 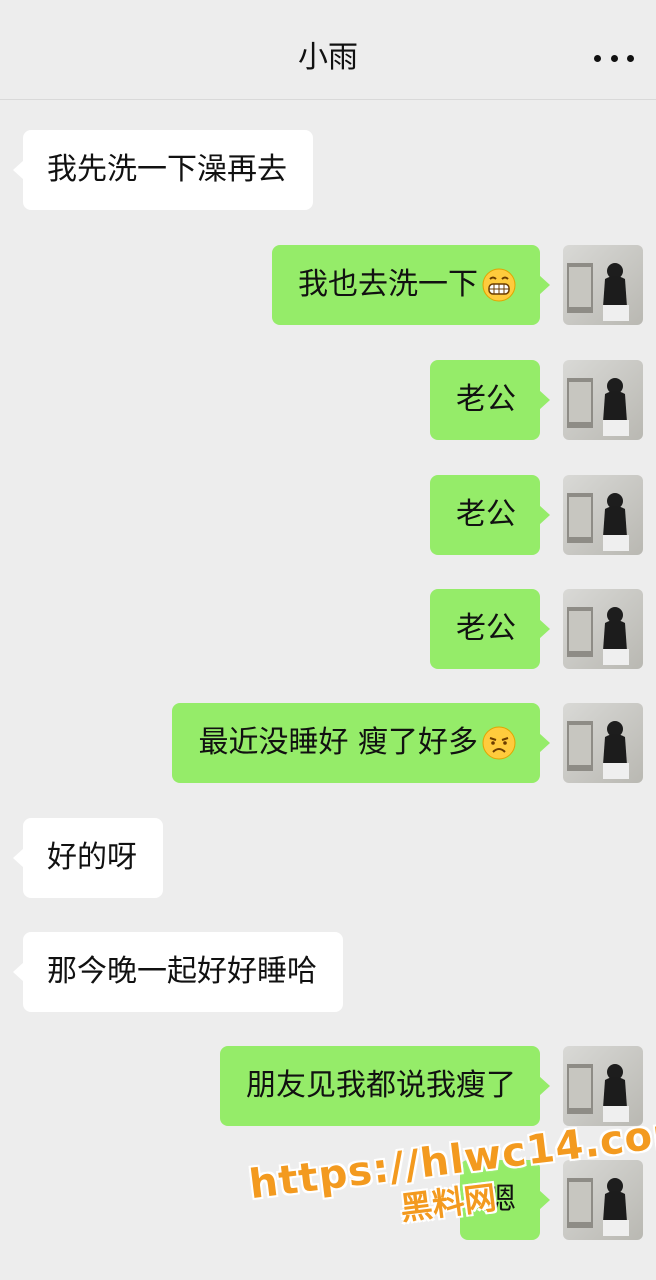 I want to click on message-text: 那今晚一起好好睡哈, so click(x=182, y=971).